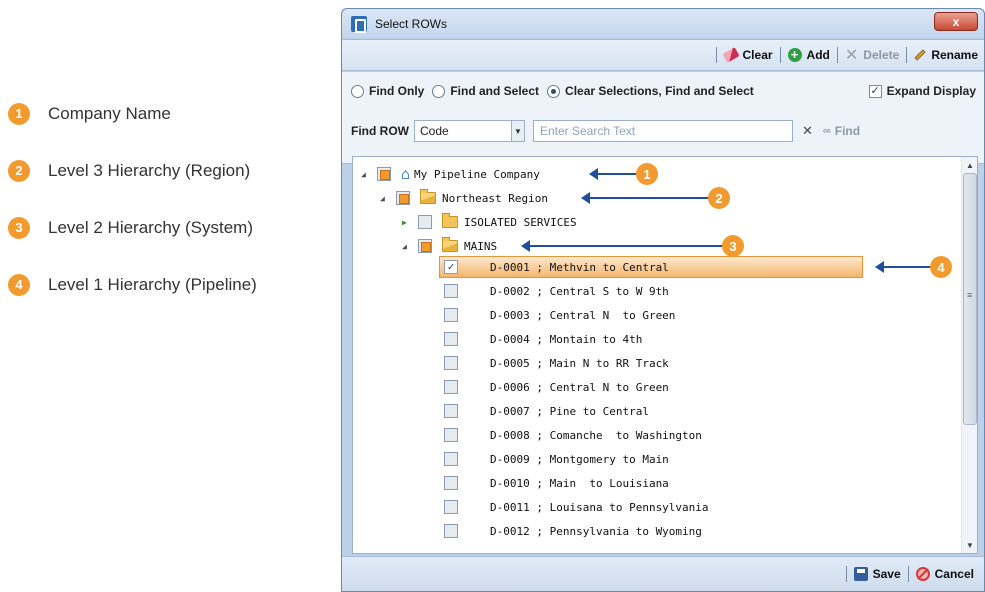  What do you see at coordinates (109, 113) in the screenshot?
I see `legend-label: Company Name` at bounding box center [109, 113].